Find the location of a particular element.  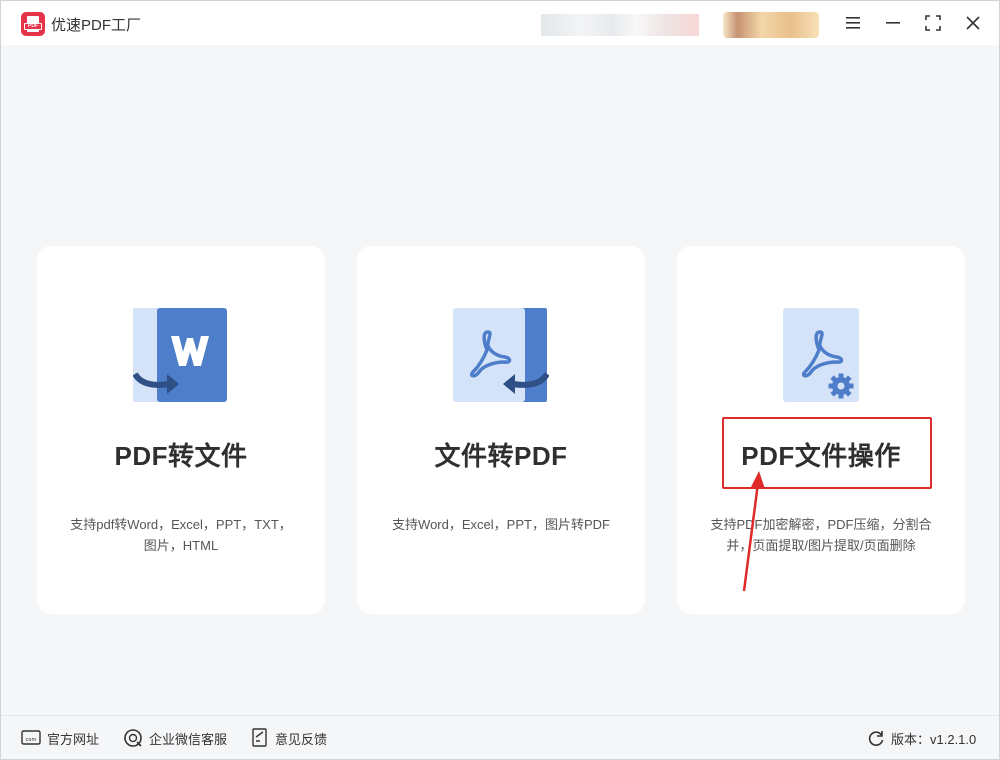

card-title: 文件转PDF is located at coordinates (501, 456).